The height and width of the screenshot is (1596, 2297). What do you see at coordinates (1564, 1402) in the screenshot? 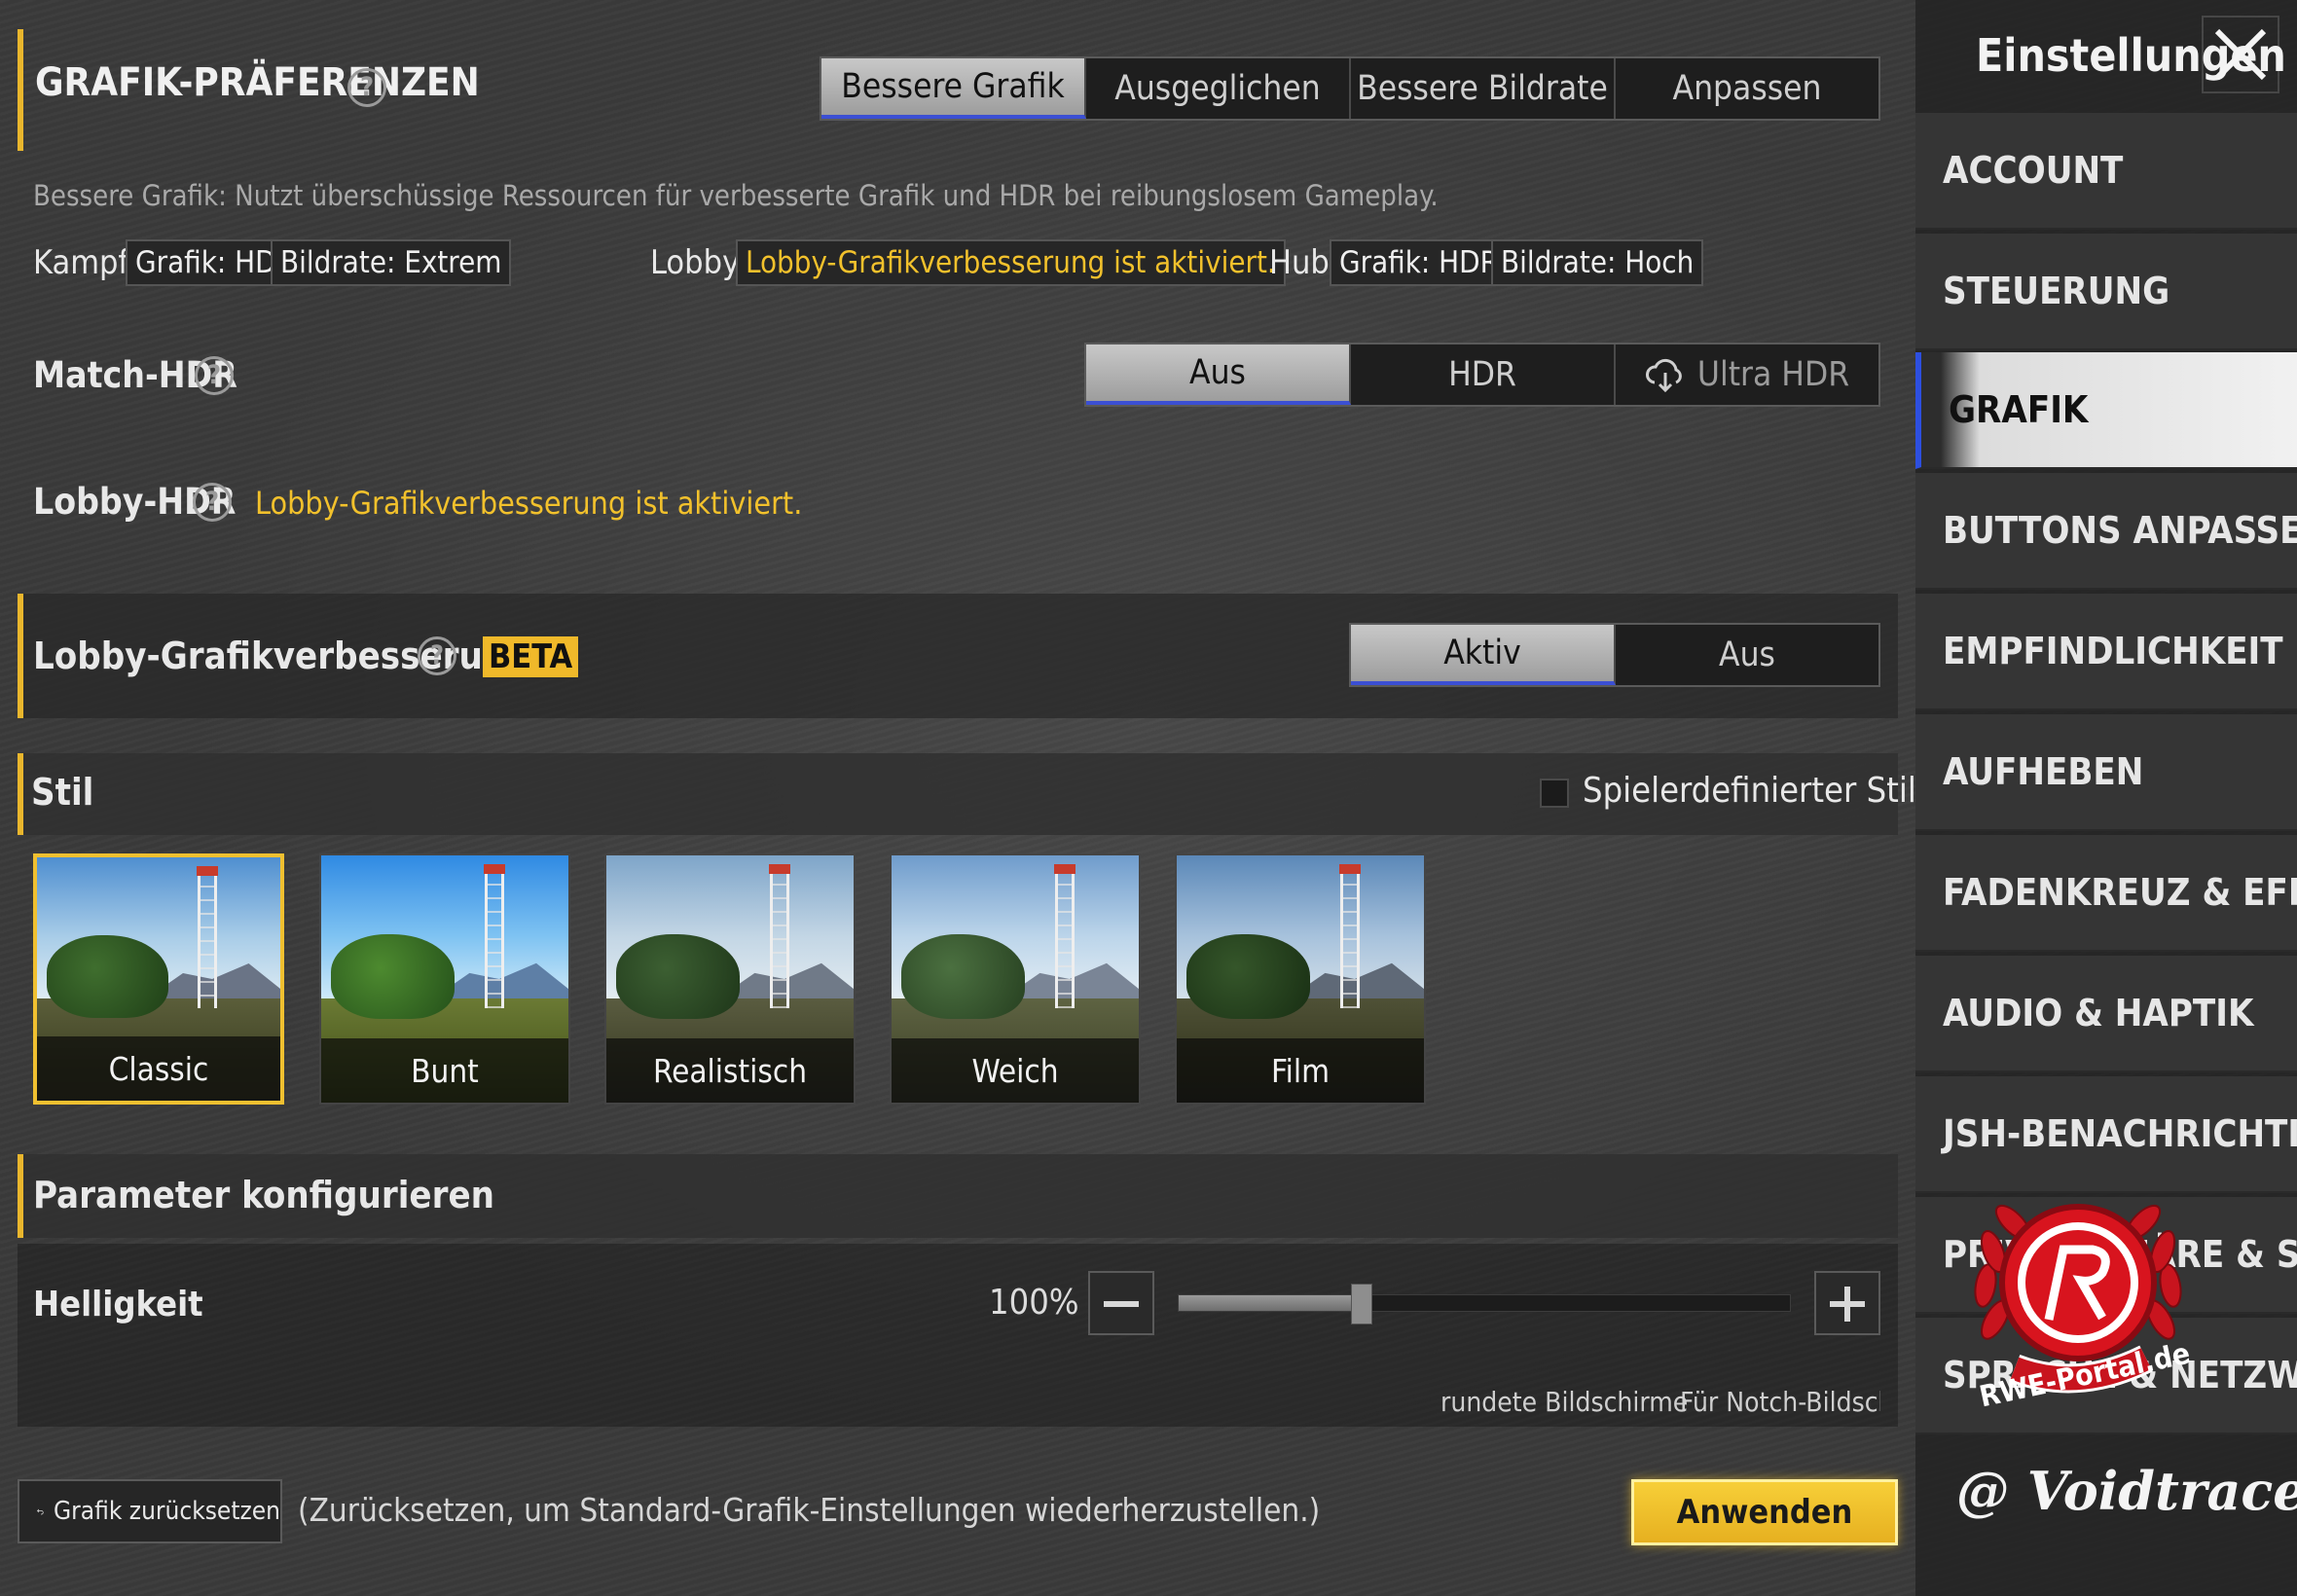
I see `rounded-screens-option: rundete Bildschirme` at bounding box center [1564, 1402].